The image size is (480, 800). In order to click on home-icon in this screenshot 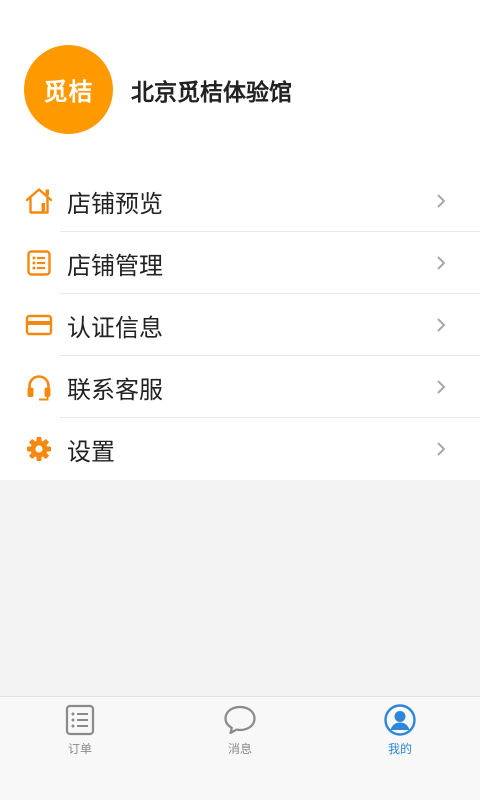, I will do `click(39, 201)`.